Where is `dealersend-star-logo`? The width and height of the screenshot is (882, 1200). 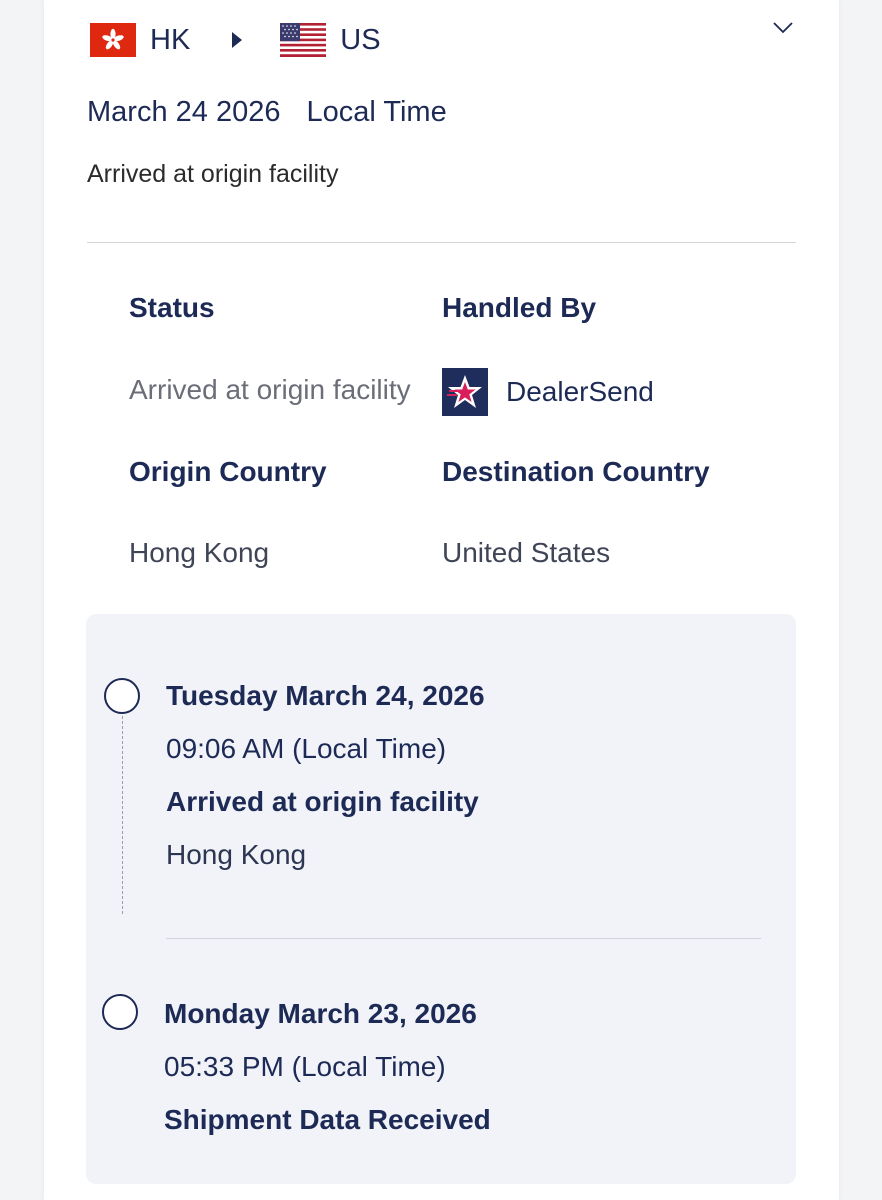
dealersend-star-logo is located at coordinates (465, 392).